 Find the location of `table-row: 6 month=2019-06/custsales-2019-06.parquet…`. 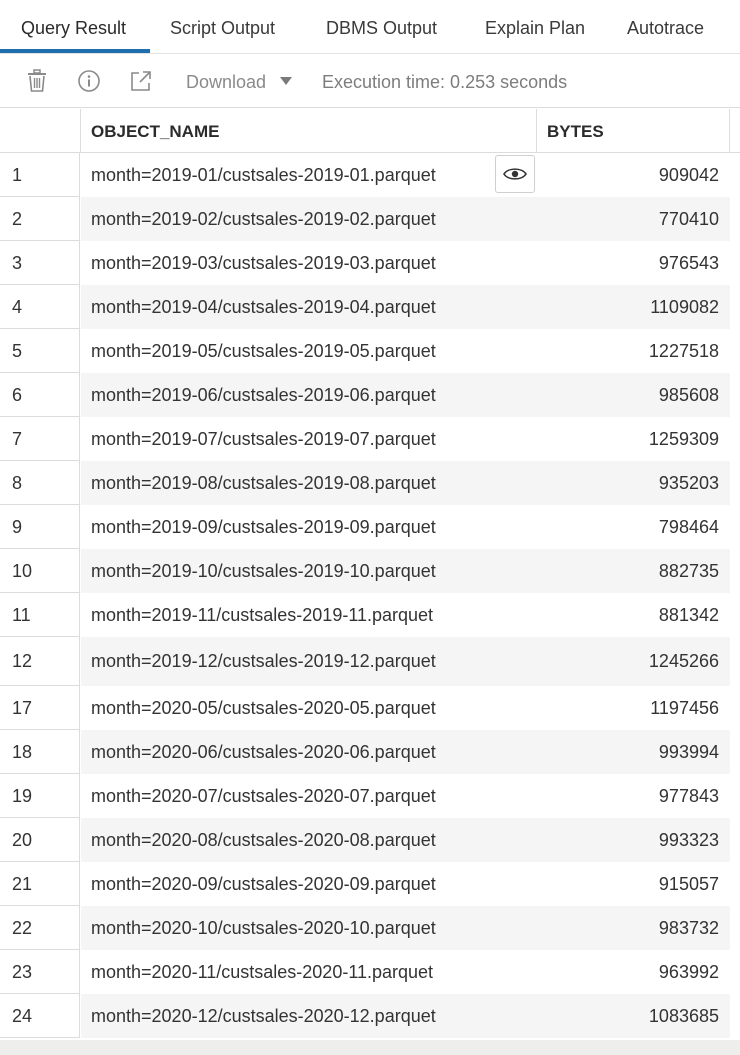

table-row: 6 month=2019-06/custsales-2019-06.parquet… is located at coordinates (370, 395).